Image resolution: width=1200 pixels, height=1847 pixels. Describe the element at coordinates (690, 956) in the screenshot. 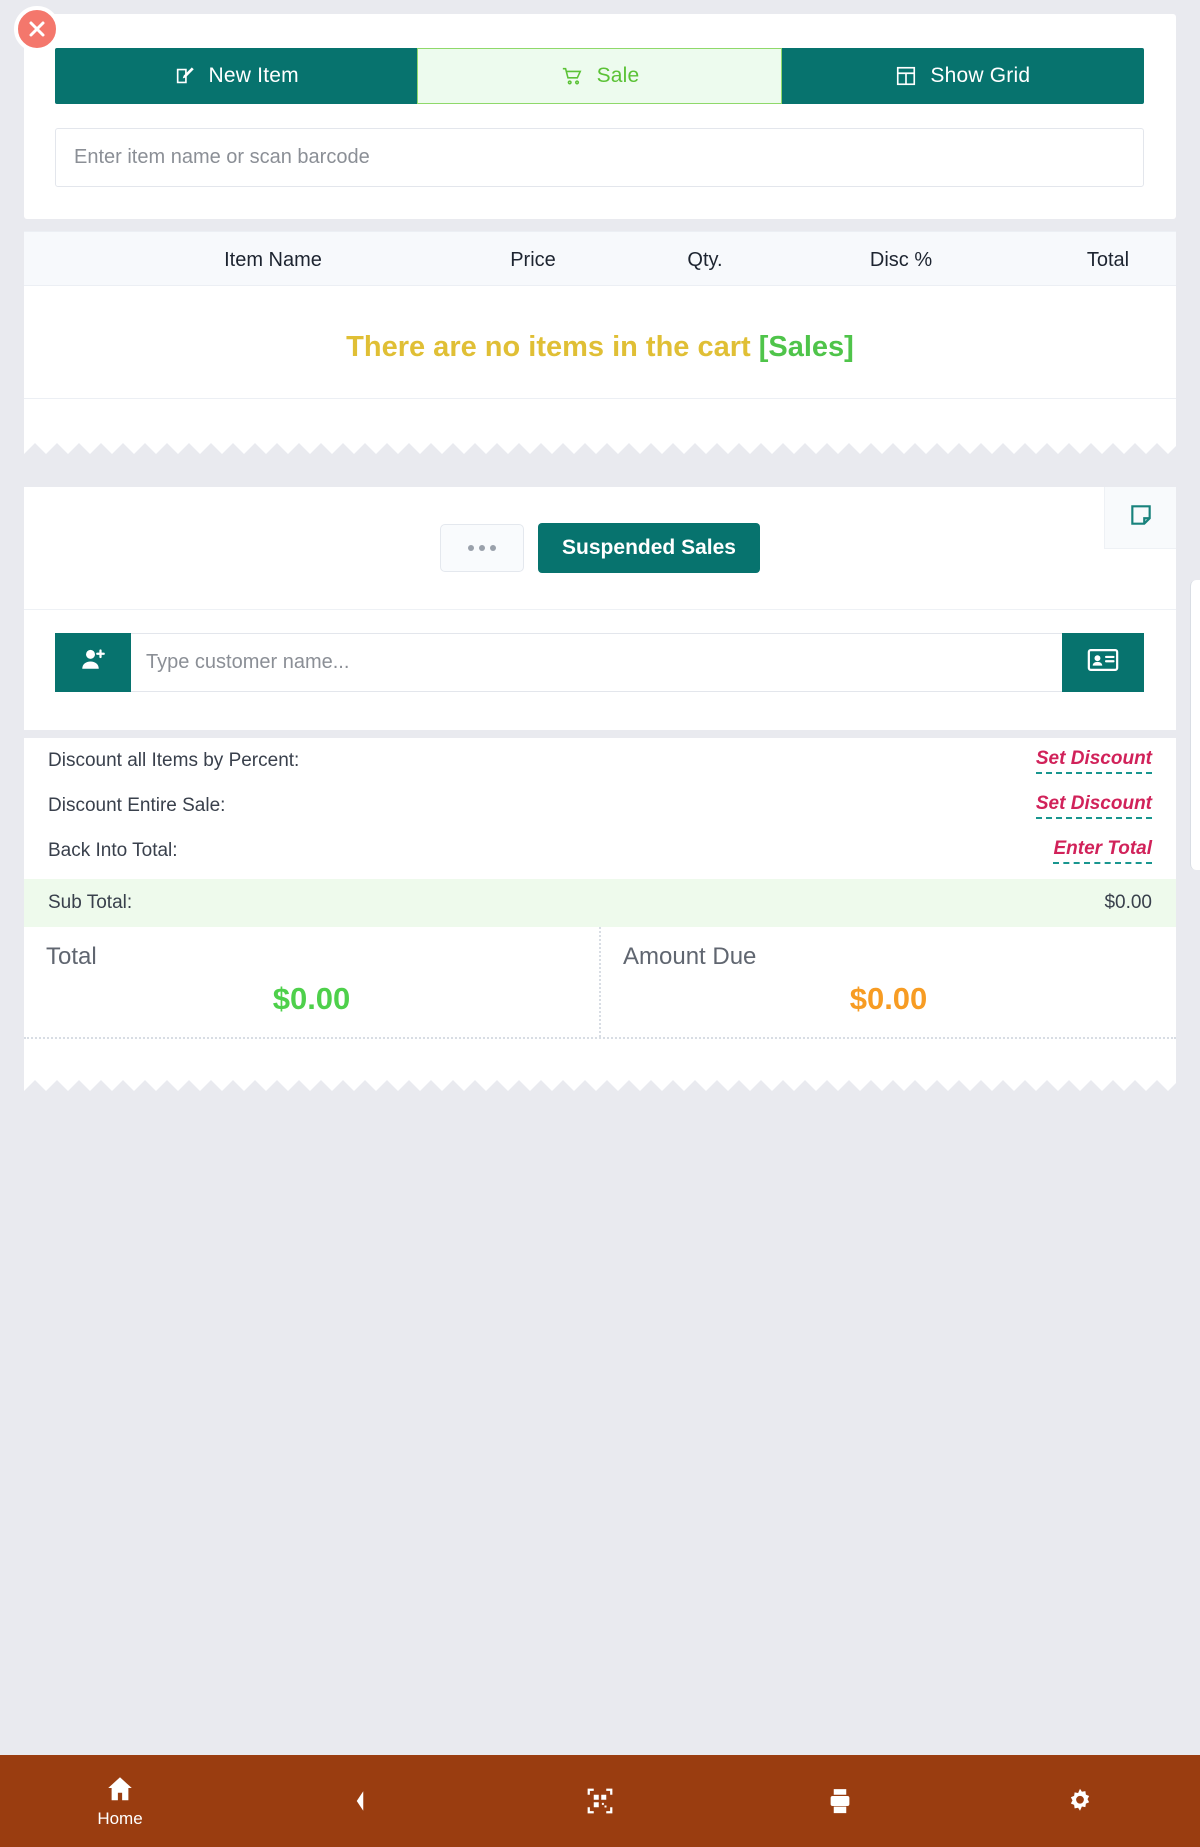

I see `amount-due-label: Amount Due` at that location.